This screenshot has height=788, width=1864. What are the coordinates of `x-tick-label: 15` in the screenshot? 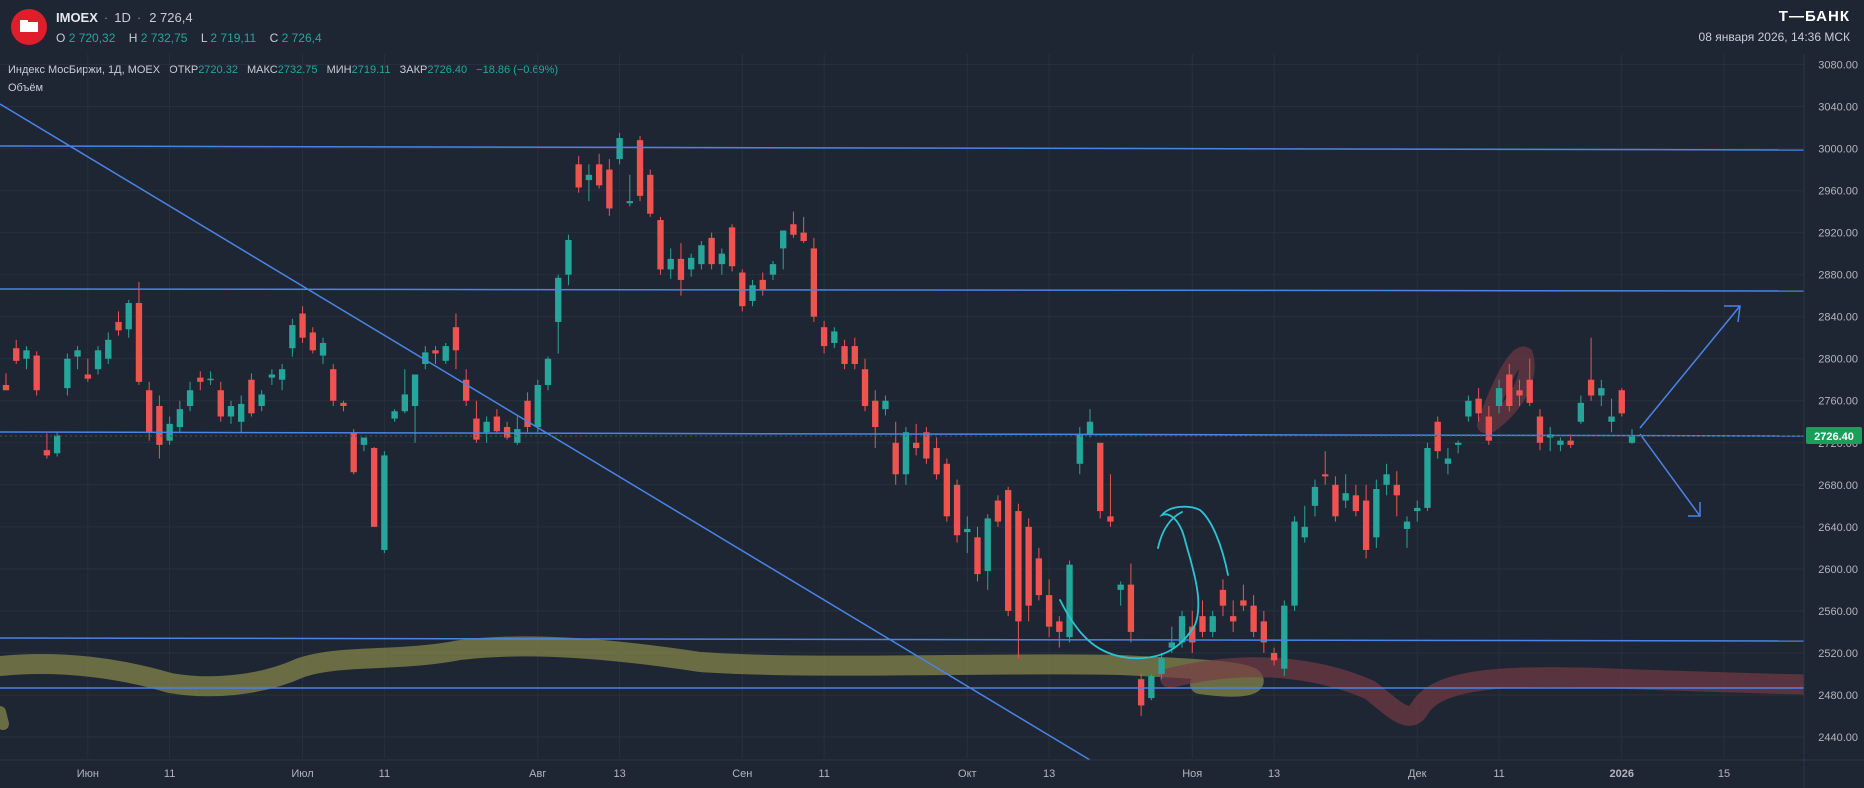 It's located at (1724, 774).